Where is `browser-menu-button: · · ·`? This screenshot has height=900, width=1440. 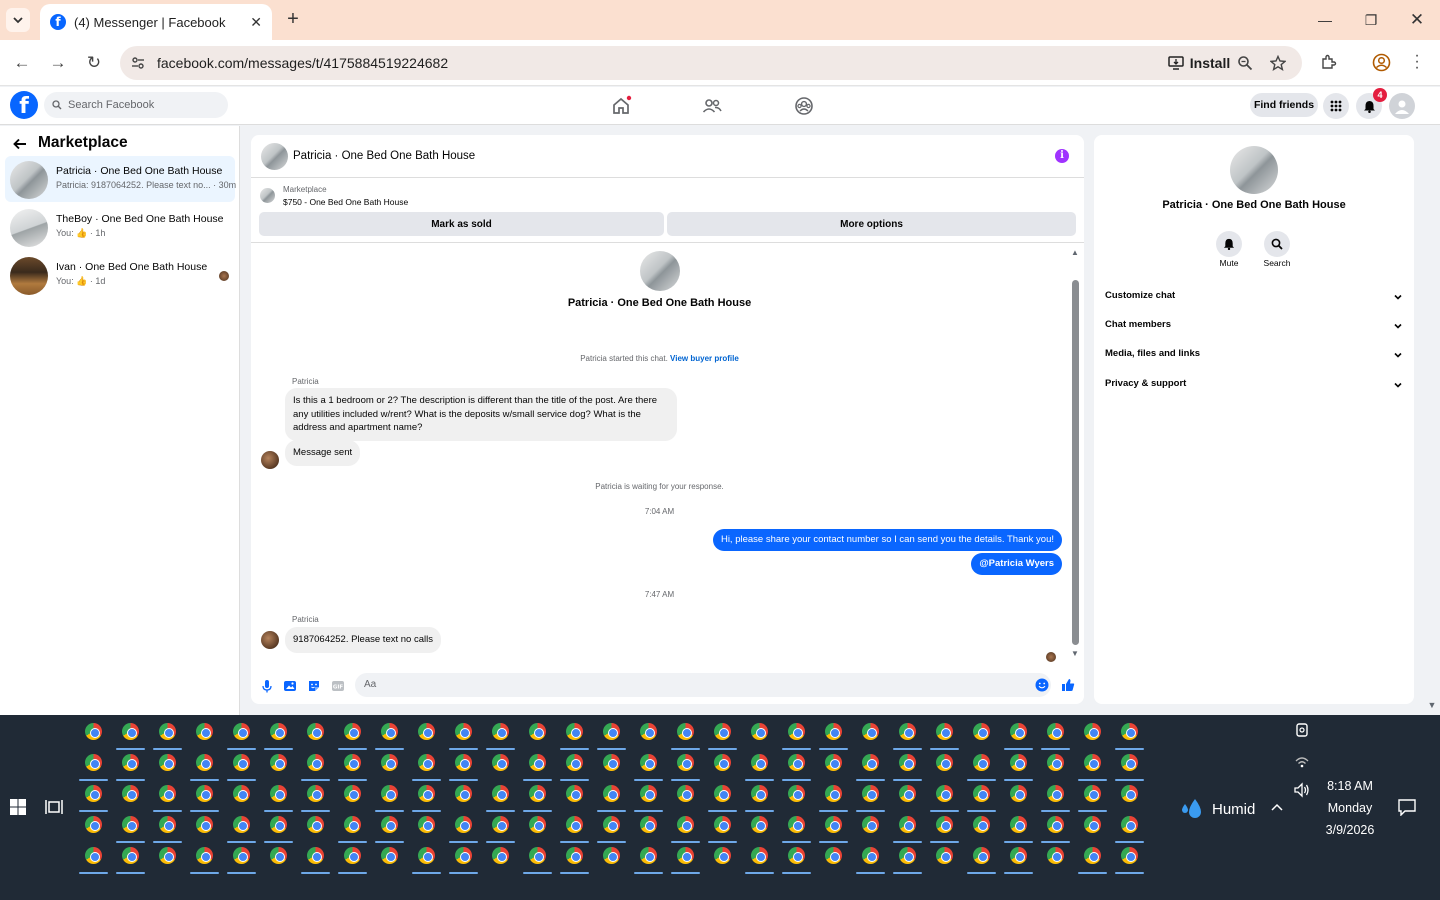
browser-menu-button: · · · is located at coordinates (1417, 62).